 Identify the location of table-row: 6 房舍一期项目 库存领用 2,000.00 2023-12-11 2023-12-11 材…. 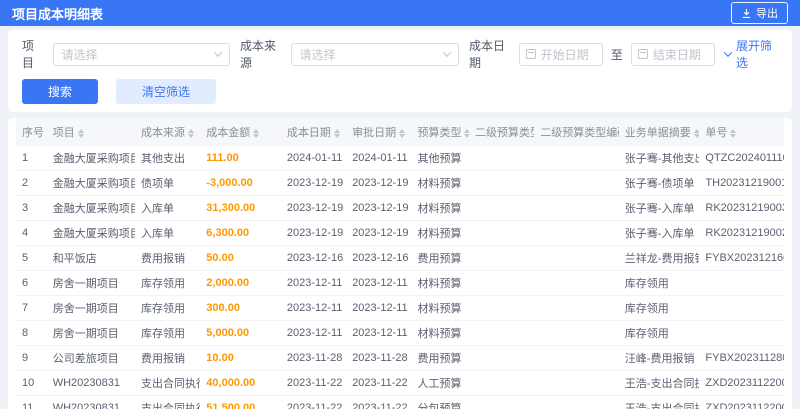
(400, 283).